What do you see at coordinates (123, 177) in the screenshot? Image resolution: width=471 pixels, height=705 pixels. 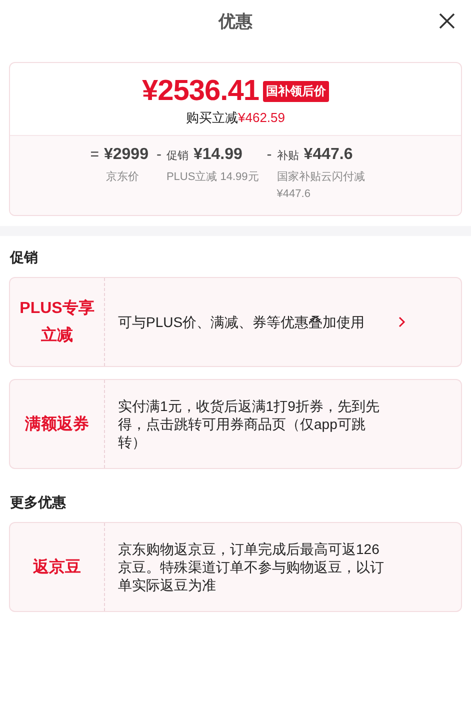 I see `breakdown-note: 京东价` at bounding box center [123, 177].